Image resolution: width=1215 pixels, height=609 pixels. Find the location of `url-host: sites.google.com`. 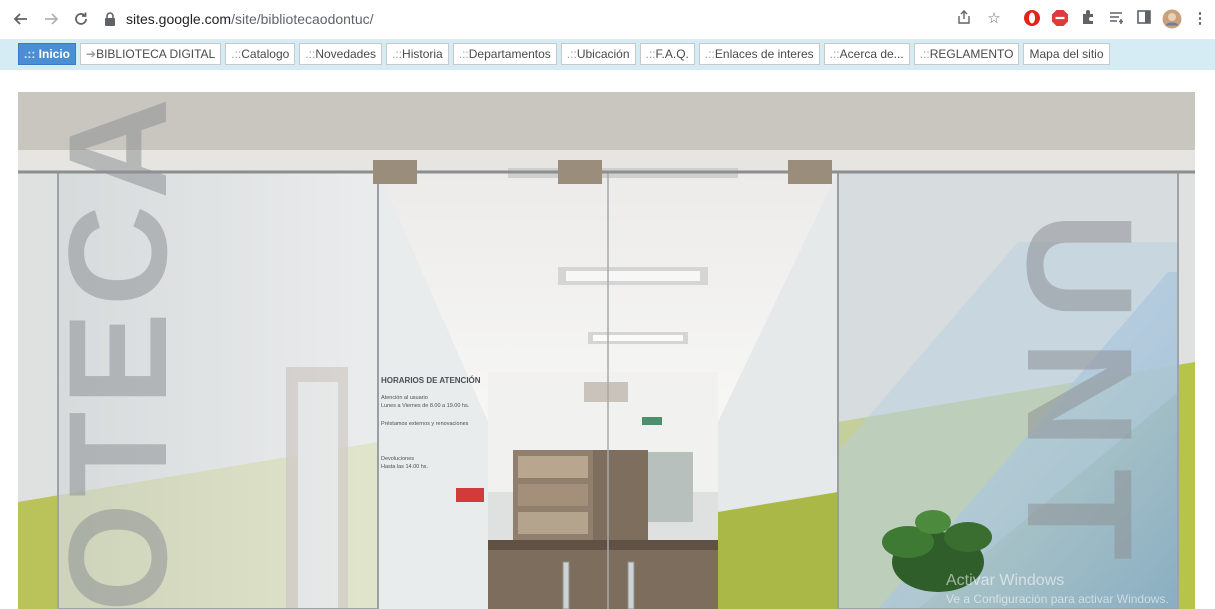

url-host: sites.google.com is located at coordinates (179, 19).